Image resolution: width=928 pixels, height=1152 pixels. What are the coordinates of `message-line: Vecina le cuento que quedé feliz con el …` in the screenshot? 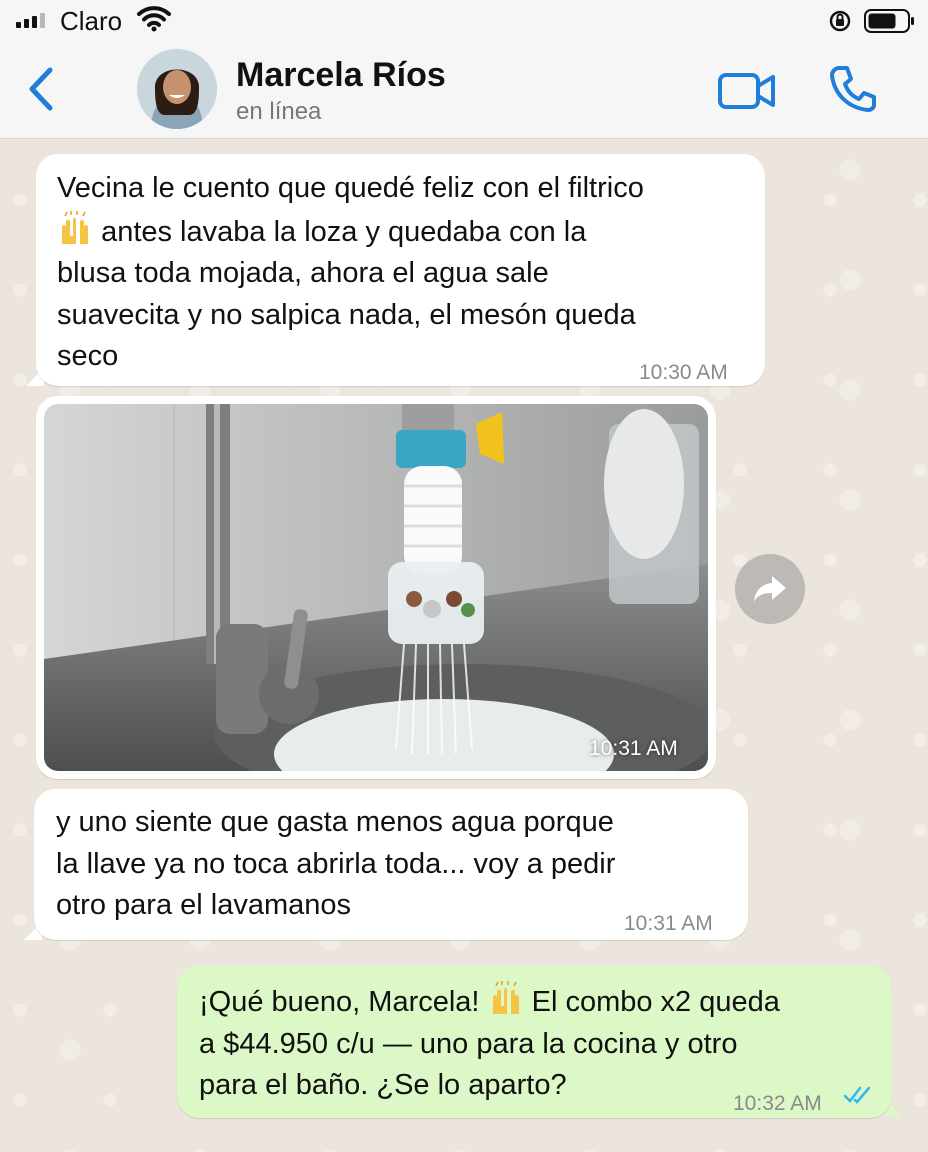 It's located at (350, 188).